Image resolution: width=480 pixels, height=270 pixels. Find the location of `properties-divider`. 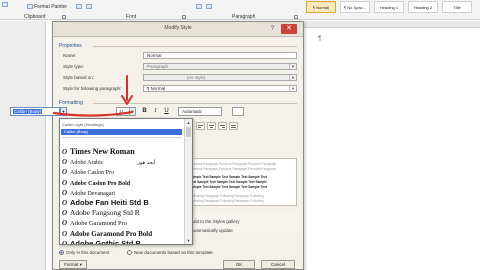

properties-divider is located at coordinates (195, 46).